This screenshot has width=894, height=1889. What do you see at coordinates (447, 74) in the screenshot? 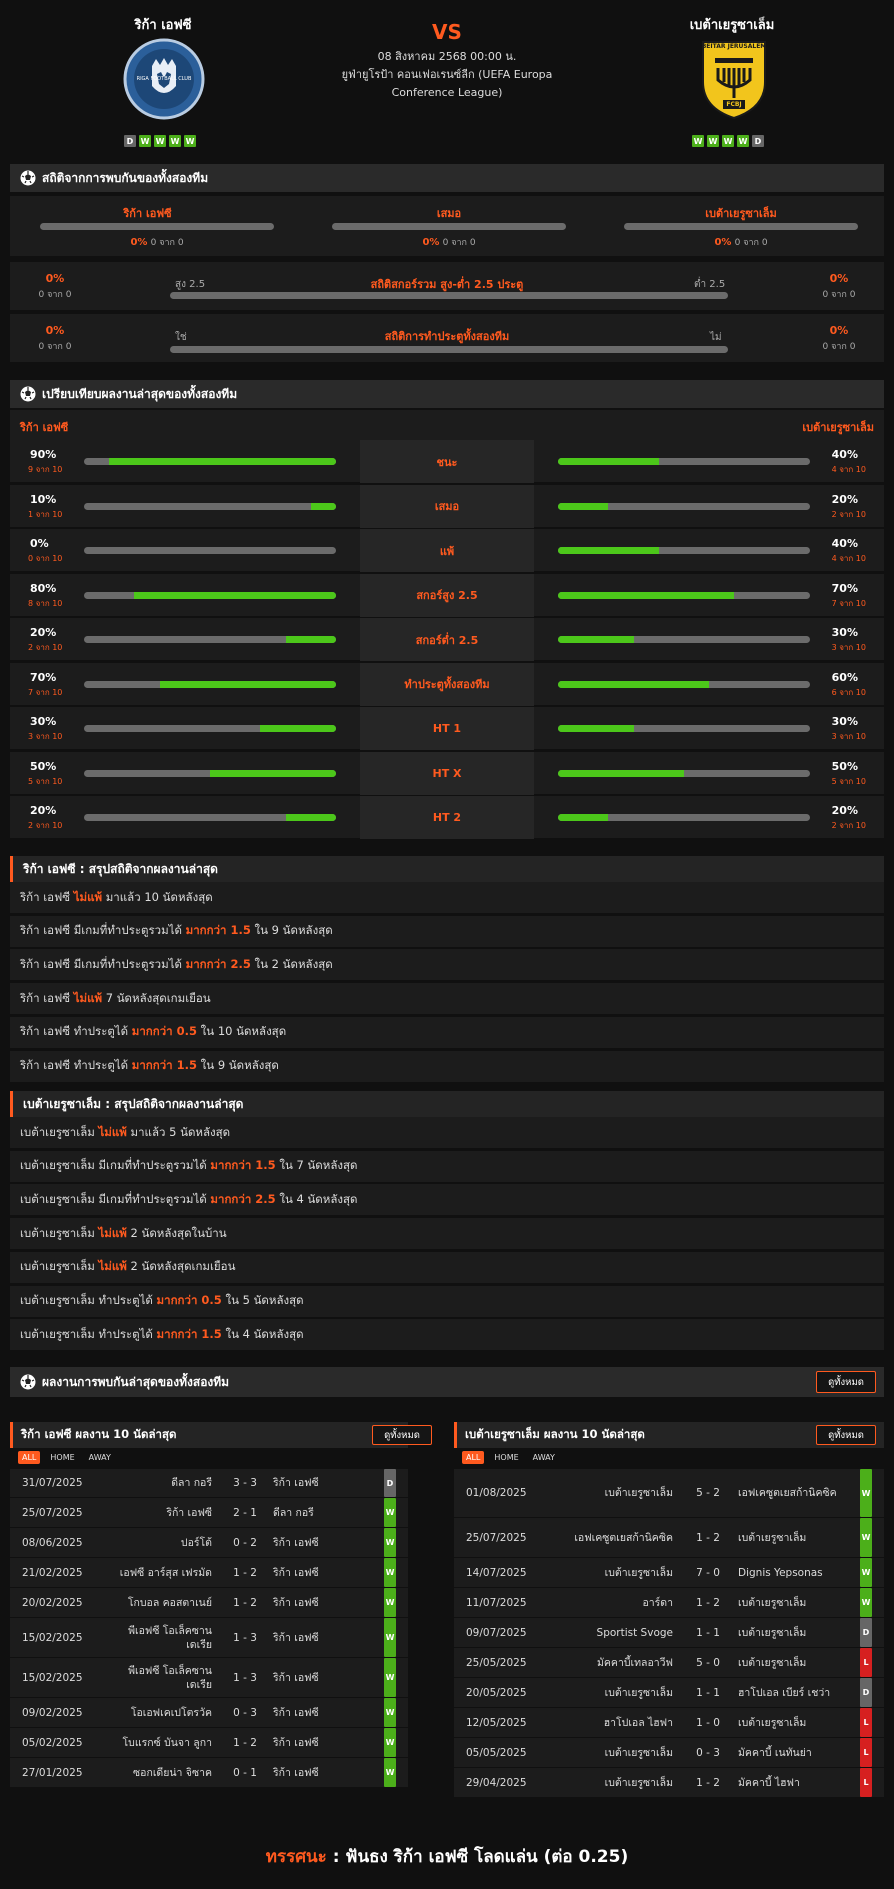
I see `competition-line-1: ยูฟ่ายูโรป้า คอนเฟอเรนซ์ลีก (UEFA Europa` at bounding box center [447, 74].